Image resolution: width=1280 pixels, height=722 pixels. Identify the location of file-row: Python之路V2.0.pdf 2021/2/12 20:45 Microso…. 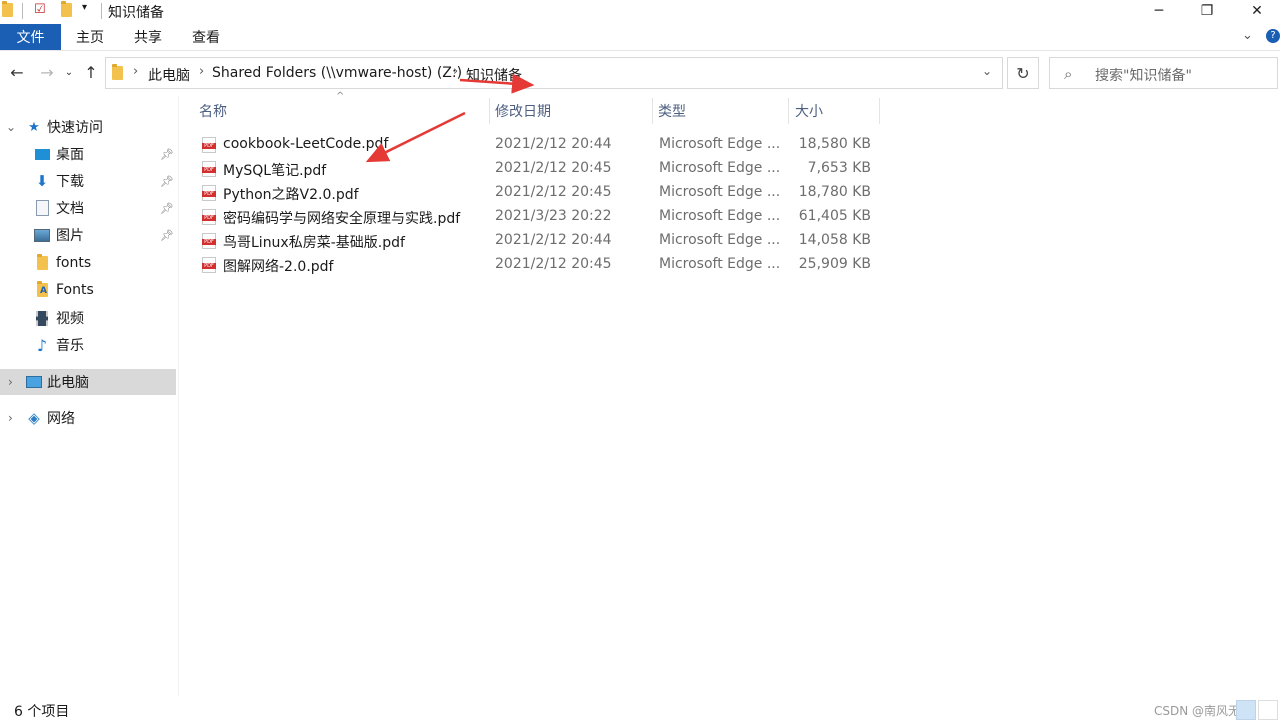
(541, 193).